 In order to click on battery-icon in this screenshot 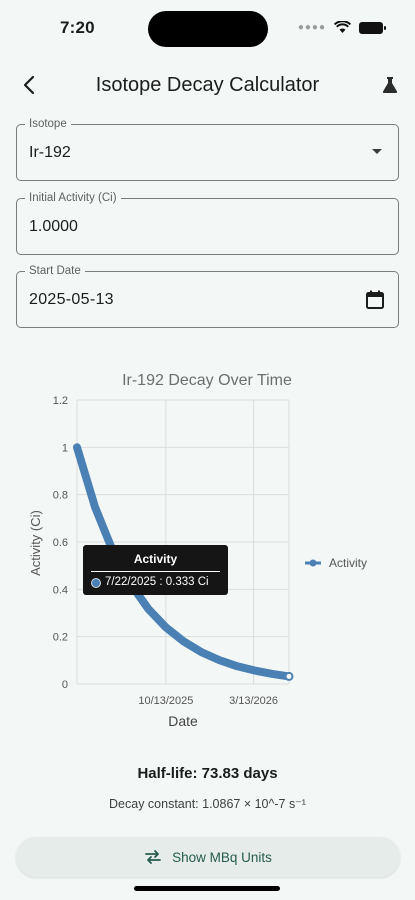, I will do `click(372, 27)`.